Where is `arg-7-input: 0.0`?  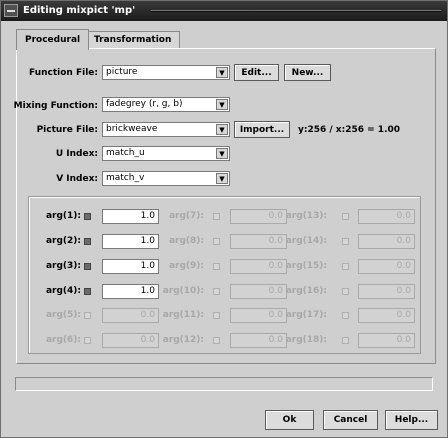 arg-7-input: 0.0 is located at coordinates (258, 216).